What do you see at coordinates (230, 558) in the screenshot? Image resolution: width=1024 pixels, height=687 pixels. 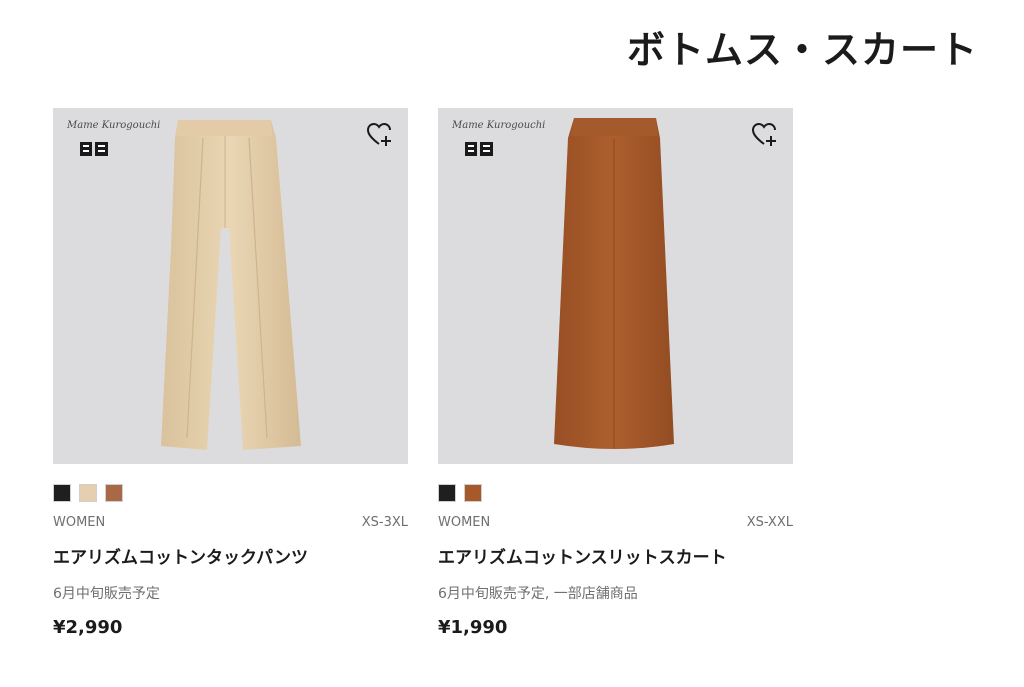 I see `product-name: エアリズムコットンタックパンツ` at bounding box center [230, 558].